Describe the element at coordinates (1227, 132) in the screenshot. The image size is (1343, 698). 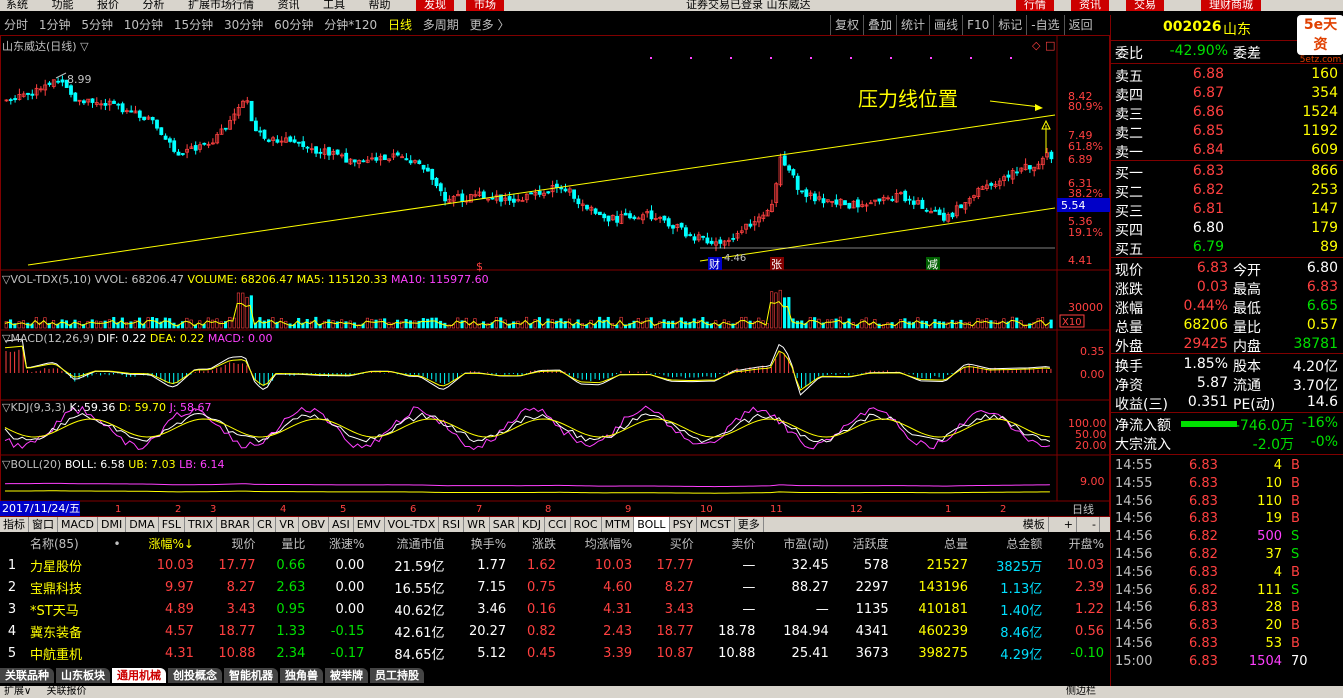
I see `sell-level: 卖二 6.85 1192` at that location.